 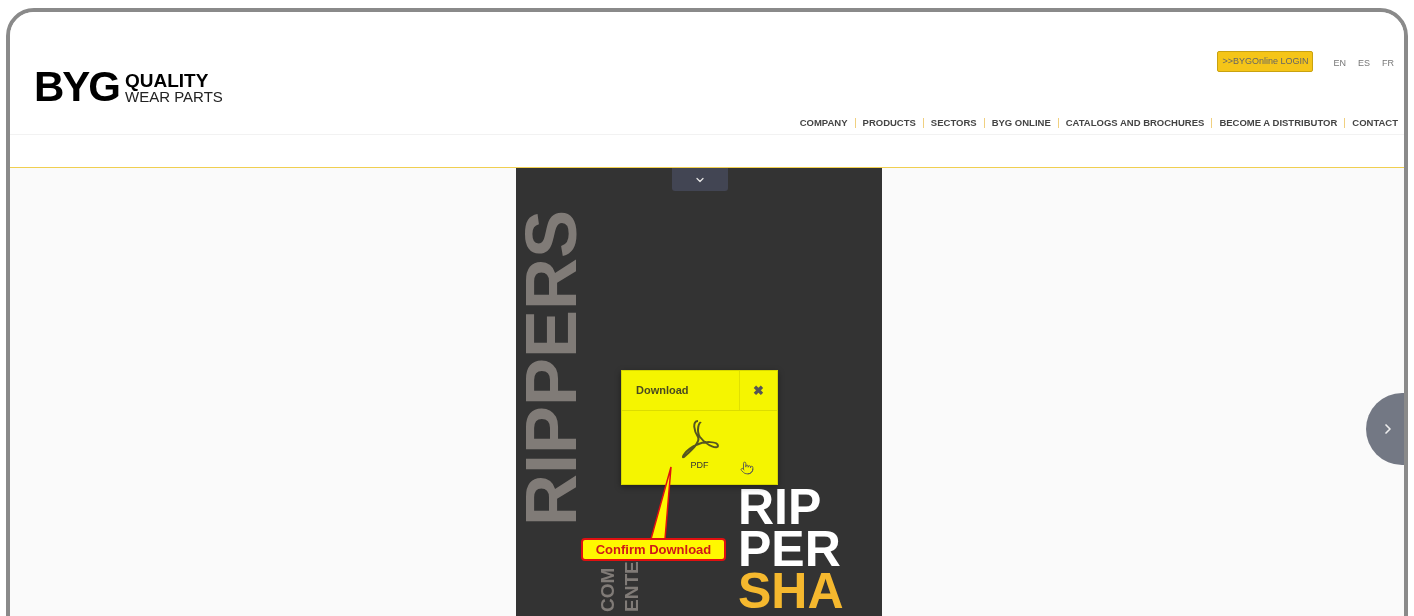 What do you see at coordinates (699, 446) in the screenshot?
I see `pdf-download-button: PDF` at bounding box center [699, 446].